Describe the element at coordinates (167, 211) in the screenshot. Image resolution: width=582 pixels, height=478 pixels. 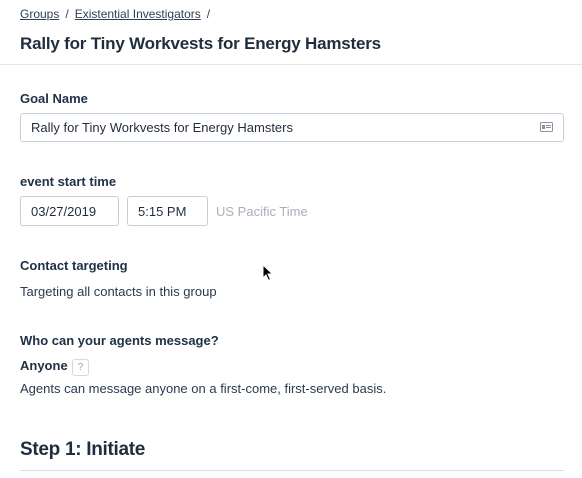
I see `event-time-input` at that location.